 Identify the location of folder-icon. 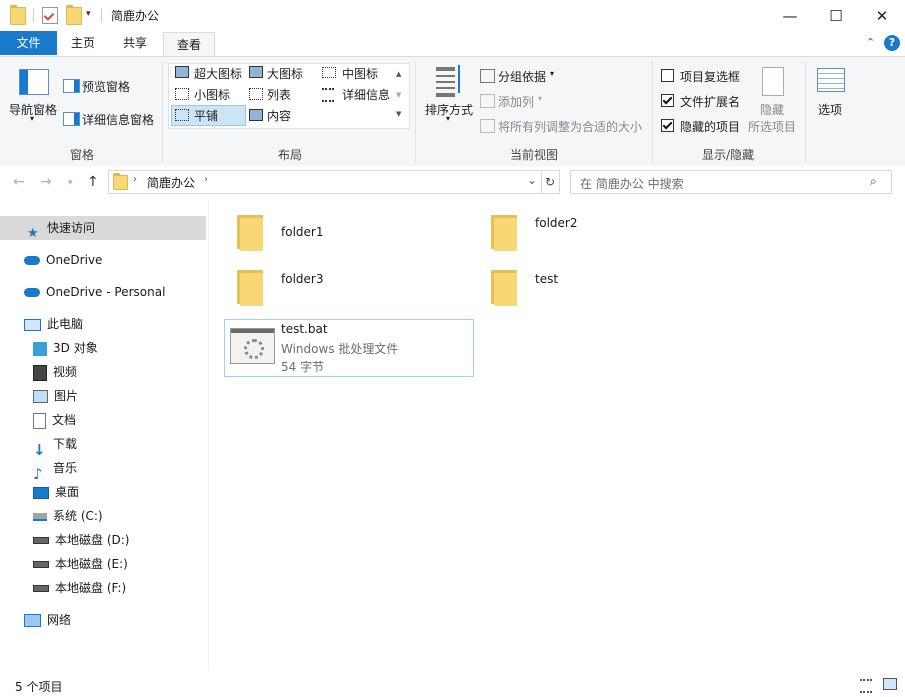
(250, 233).